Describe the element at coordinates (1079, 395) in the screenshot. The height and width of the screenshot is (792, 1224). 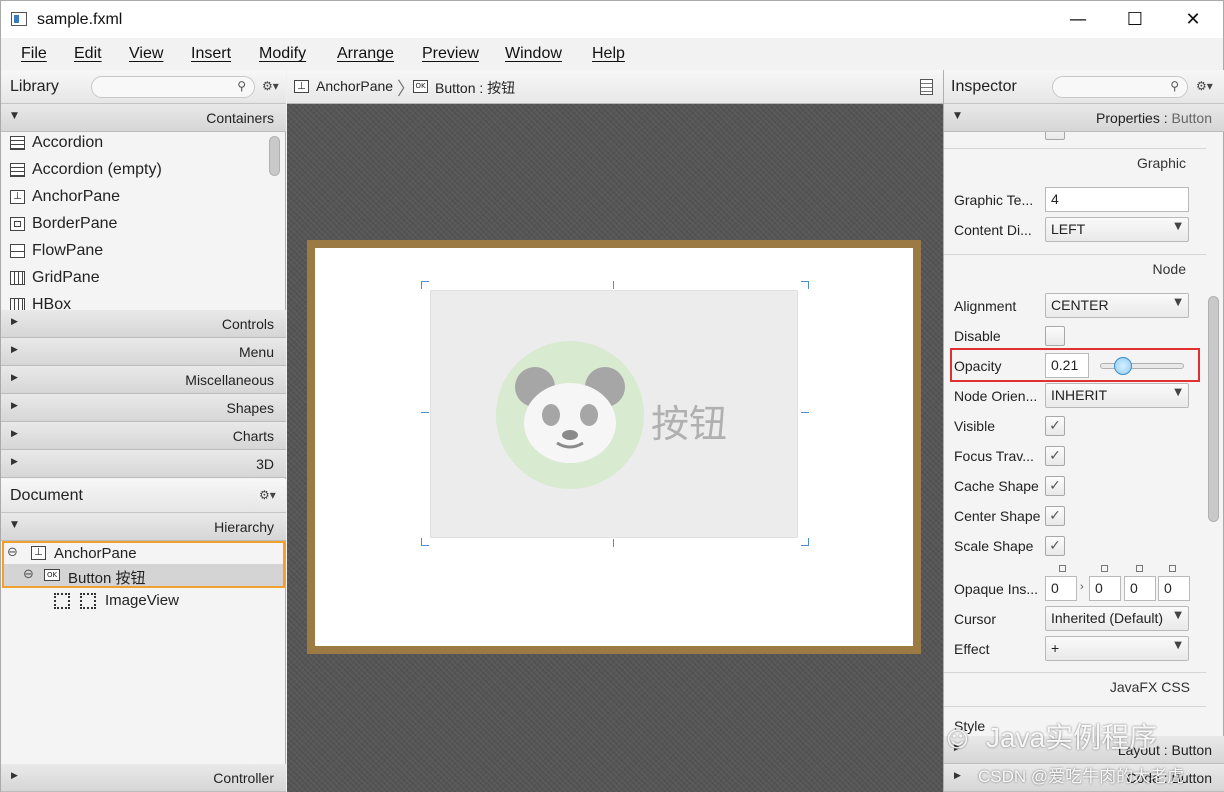
I see `select-value: INHERIT` at that location.